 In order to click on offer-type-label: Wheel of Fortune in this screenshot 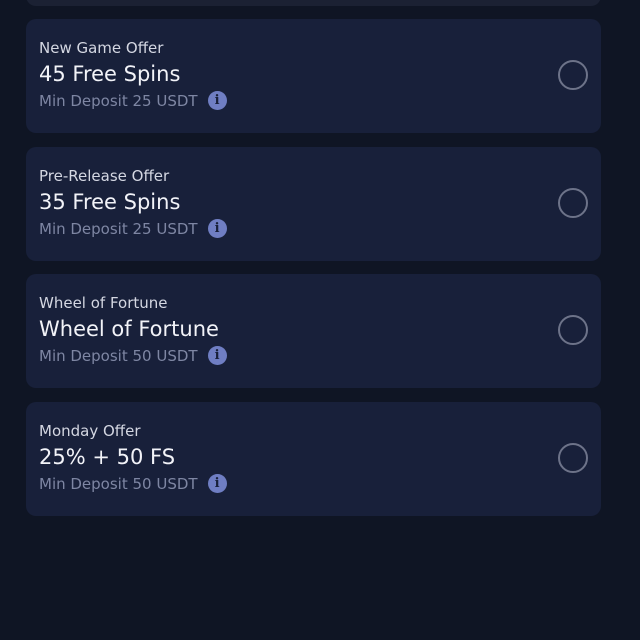, I will do `click(103, 303)`.